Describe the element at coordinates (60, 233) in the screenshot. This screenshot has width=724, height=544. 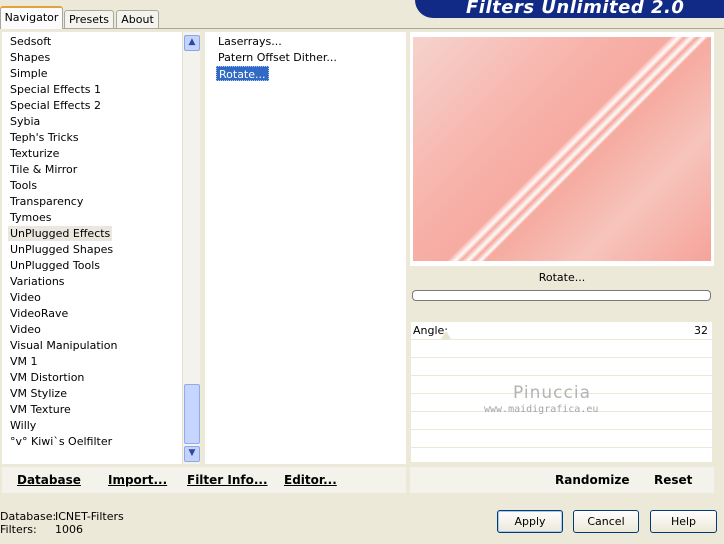
I see `category-item: UnPlugged Effects` at that location.